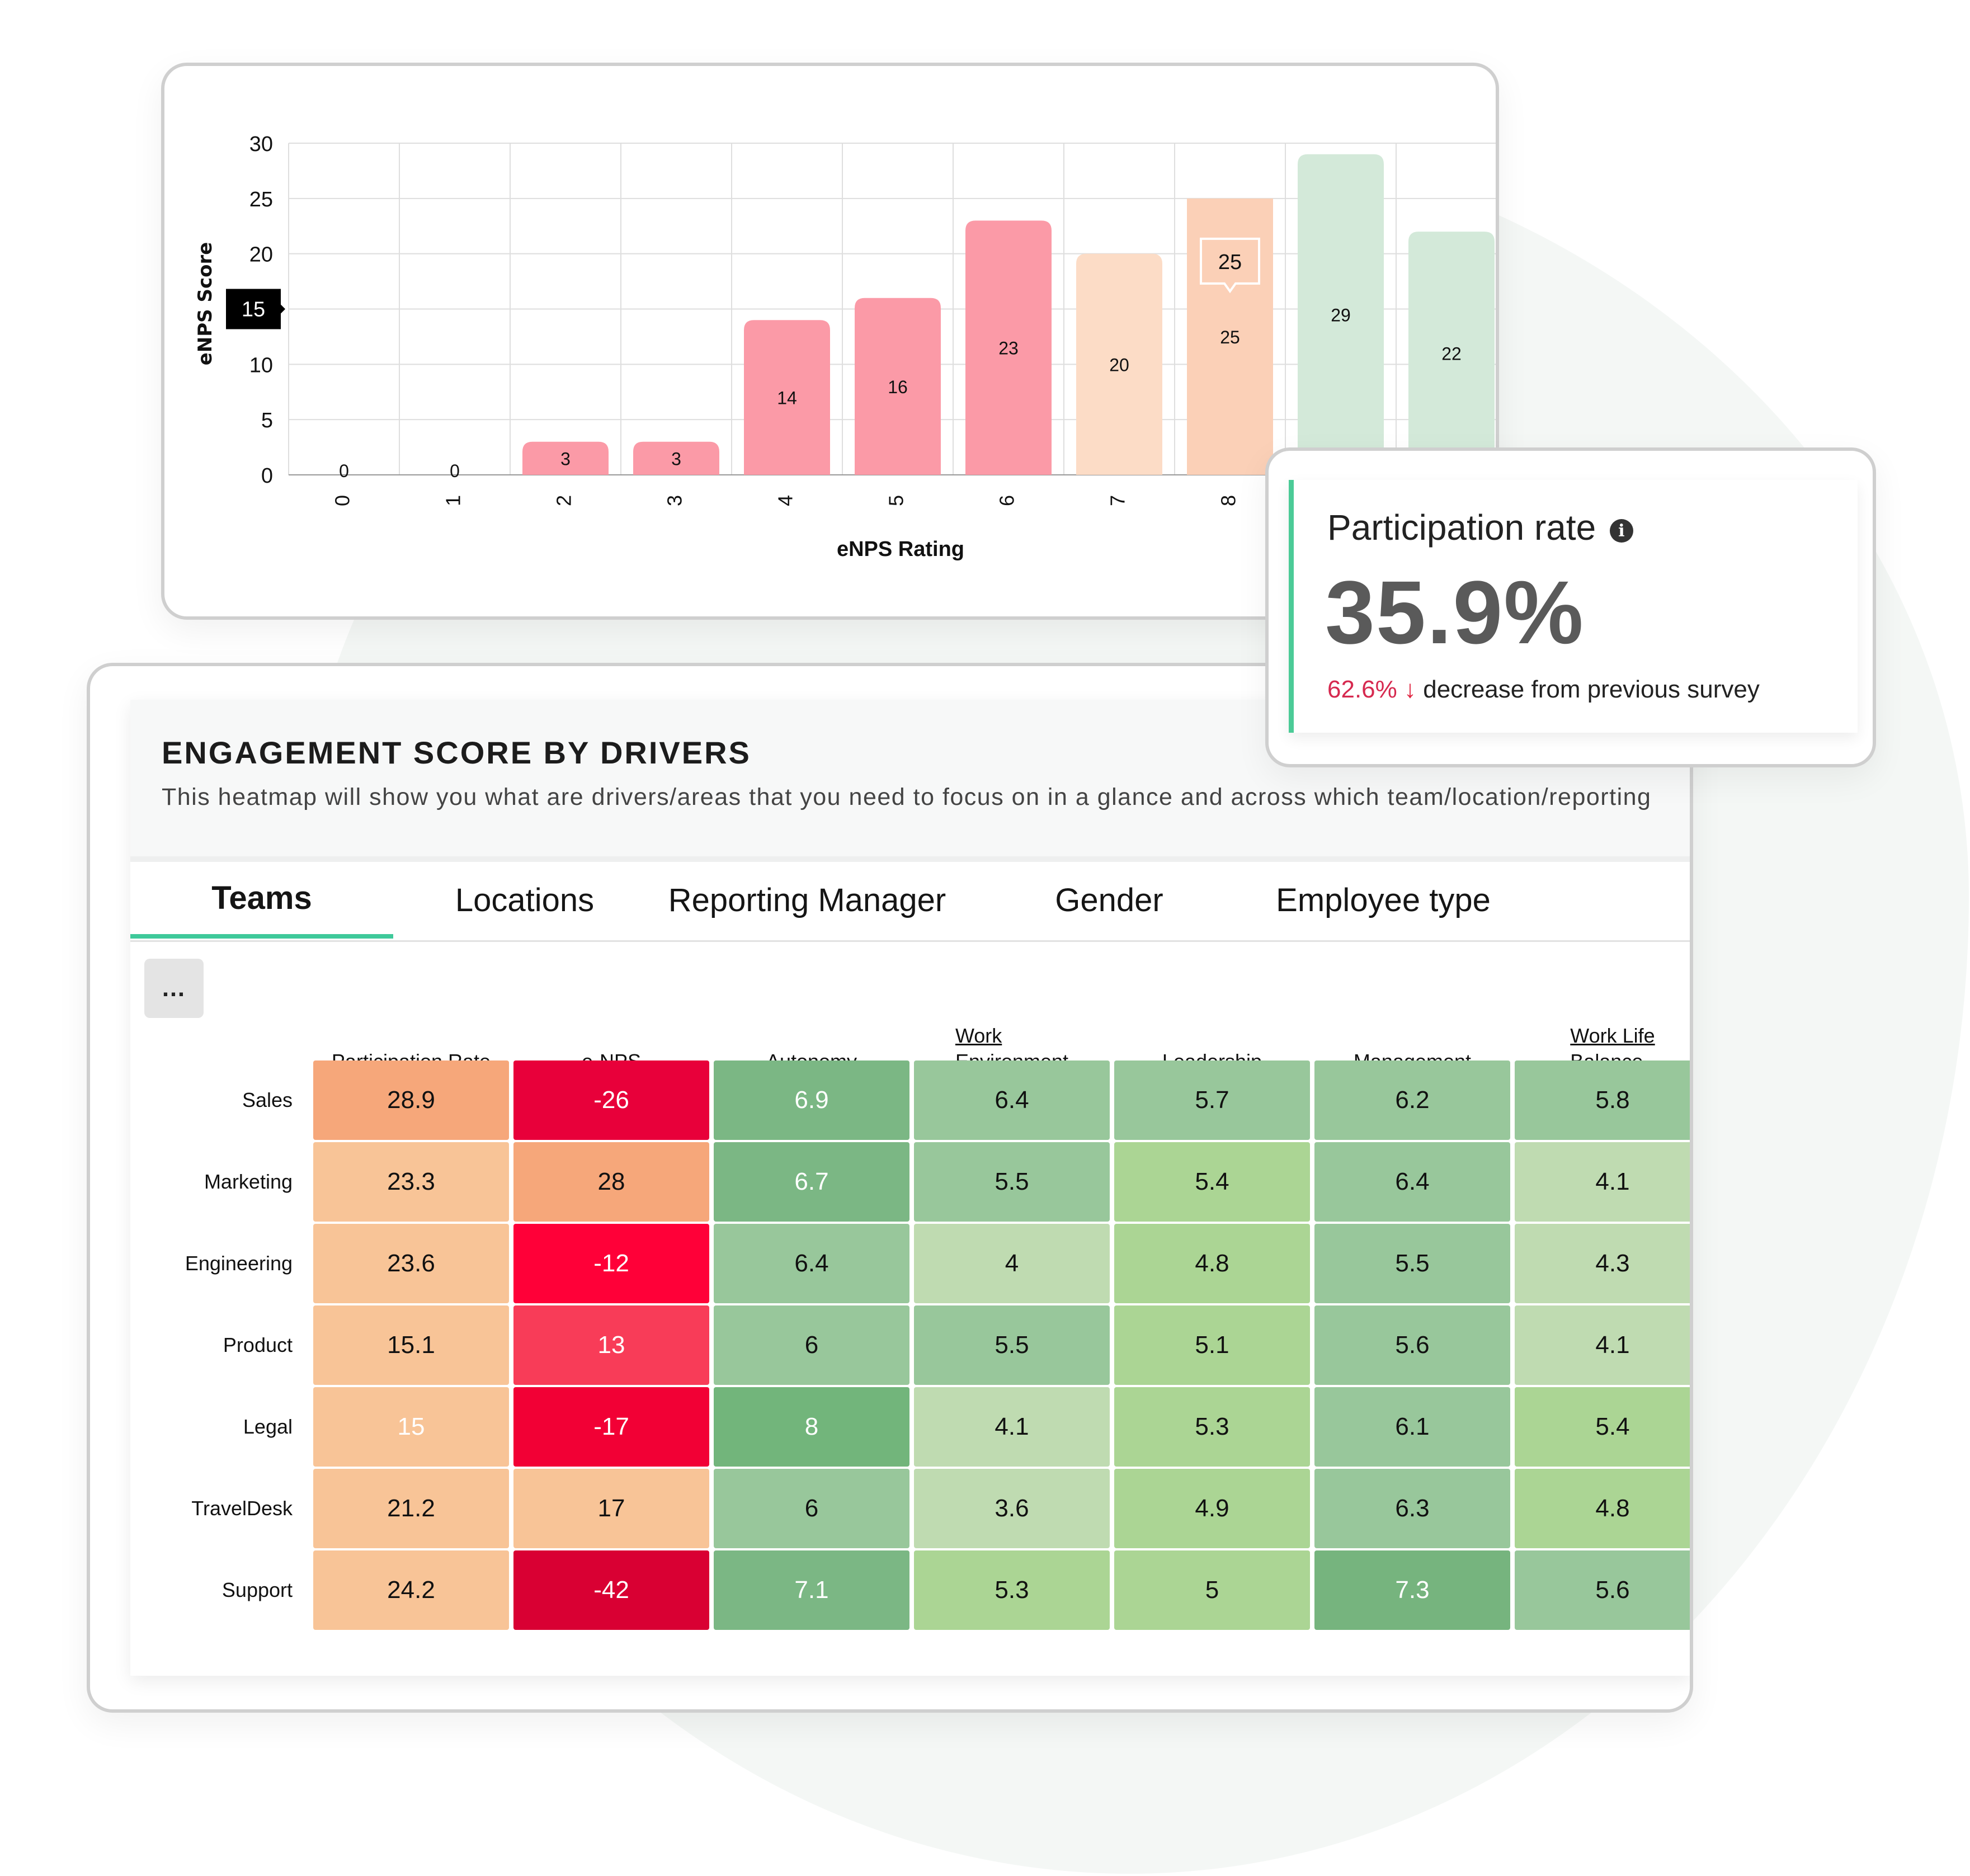  What do you see at coordinates (812, 1427) in the screenshot?
I see `heatmap-cell: 8` at bounding box center [812, 1427].